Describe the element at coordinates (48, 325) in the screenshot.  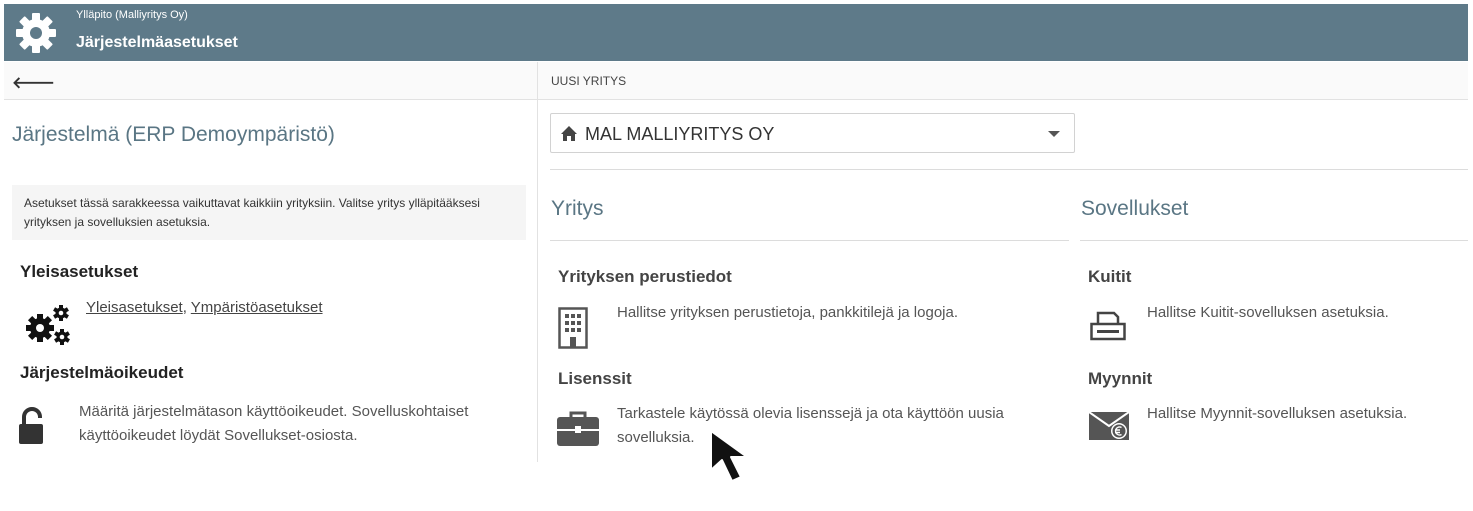
I see `gears-icon` at that location.